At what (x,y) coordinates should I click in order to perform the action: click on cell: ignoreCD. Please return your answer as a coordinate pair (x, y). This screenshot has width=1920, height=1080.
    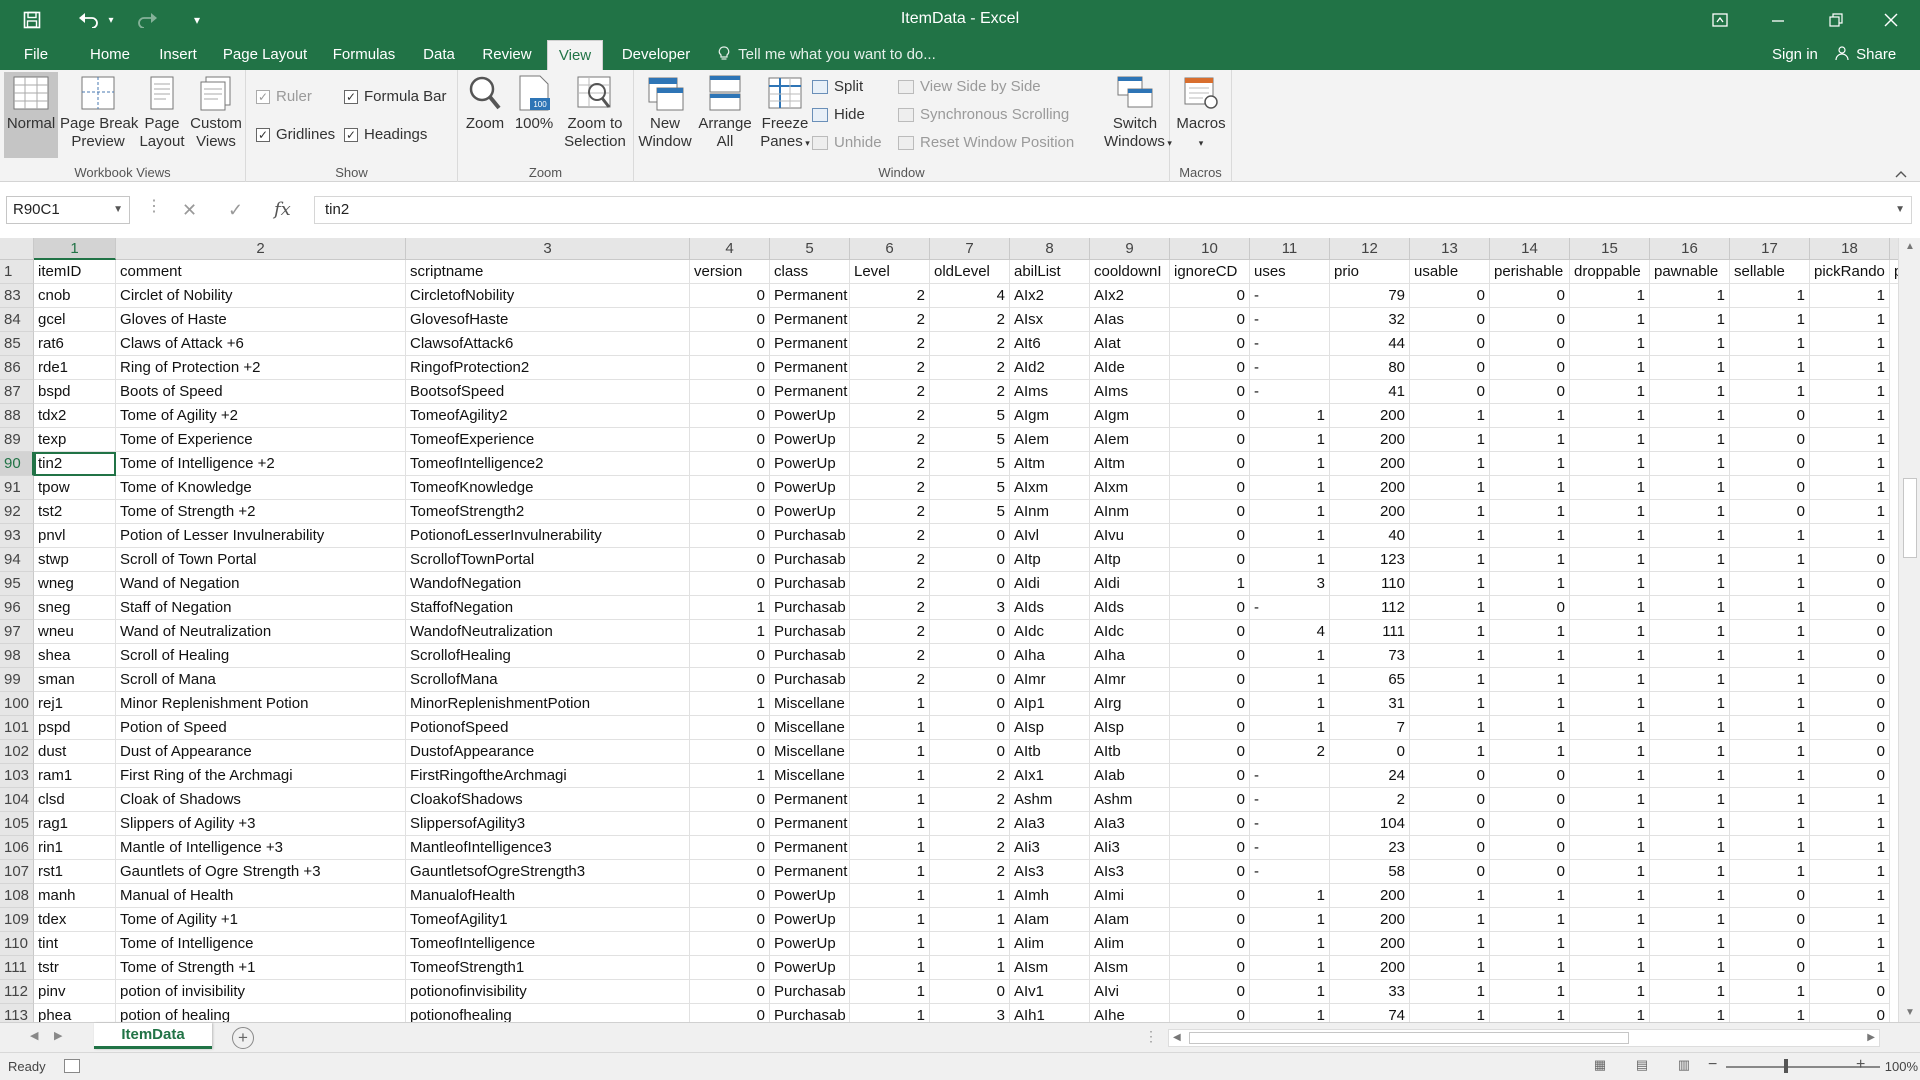
    Looking at the image, I should click on (1210, 272).